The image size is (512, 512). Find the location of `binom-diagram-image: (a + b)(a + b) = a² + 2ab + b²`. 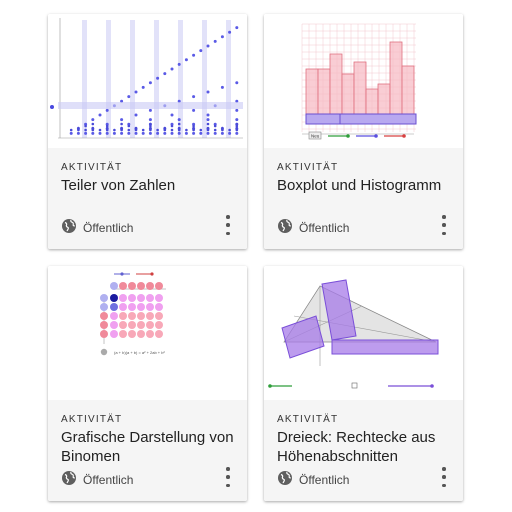

binom-diagram-image: (a + b)(a + b) = a² + 2ab + b² is located at coordinates (133, 314).